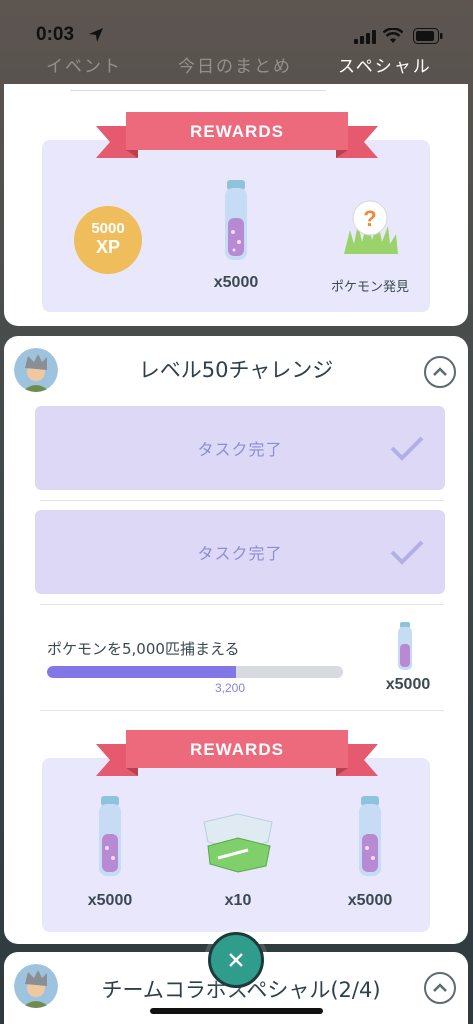 This screenshot has width=473, height=1024. Describe the element at coordinates (238, 900) in the screenshot. I see `reward-quantity: x10` at that location.